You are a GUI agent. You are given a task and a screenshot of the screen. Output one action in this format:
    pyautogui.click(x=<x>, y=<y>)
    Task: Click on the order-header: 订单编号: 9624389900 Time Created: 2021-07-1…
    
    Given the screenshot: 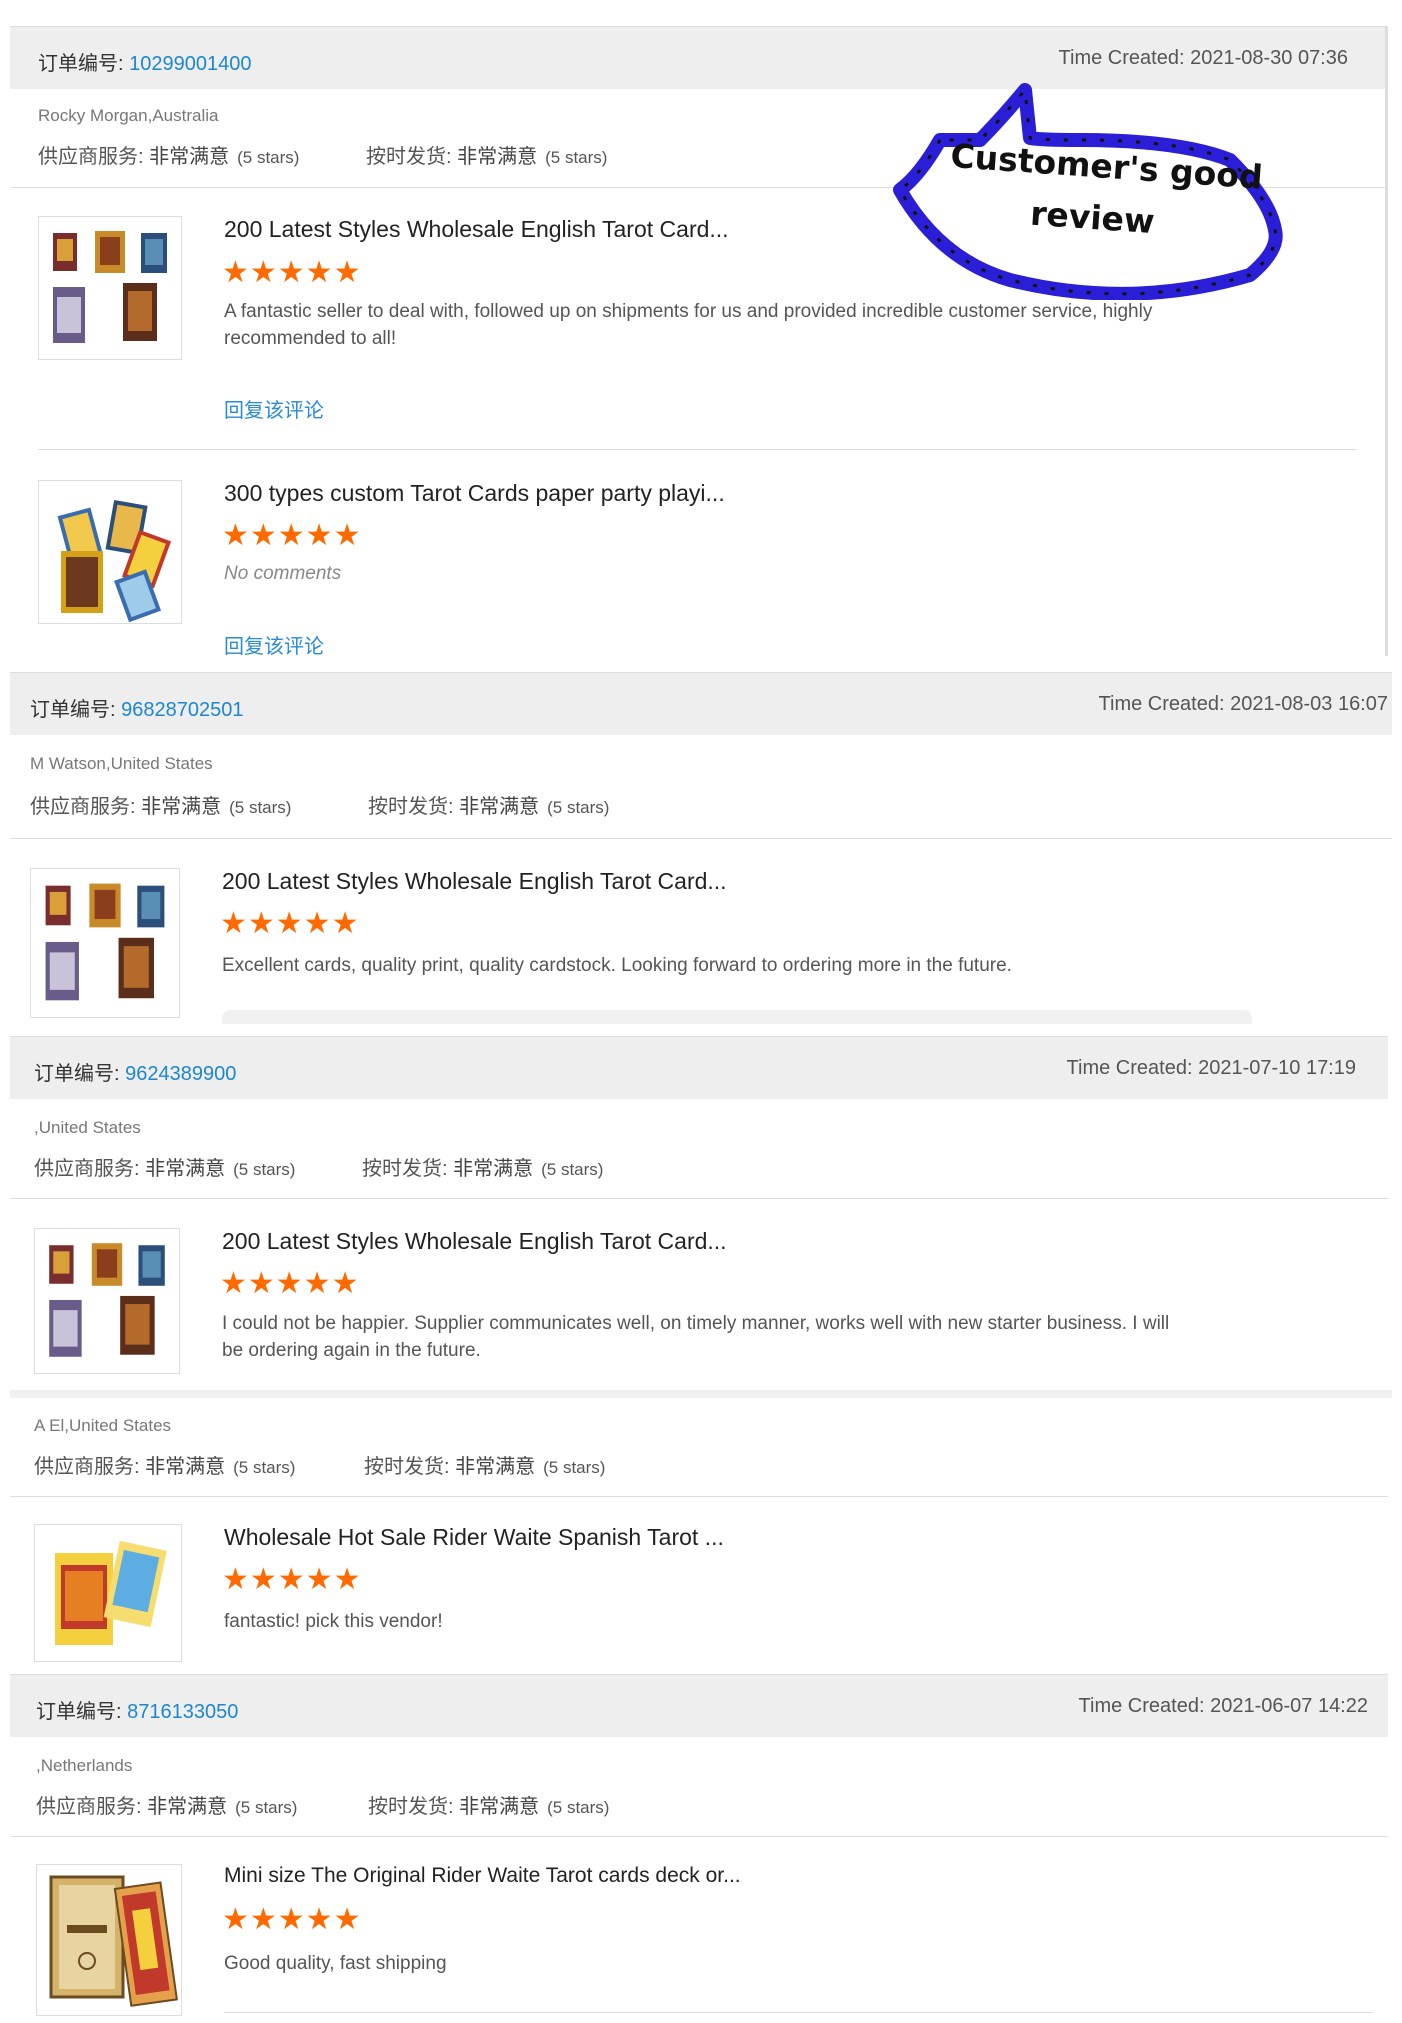 What is the action you would take?
    pyautogui.click(x=699, y=1067)
    